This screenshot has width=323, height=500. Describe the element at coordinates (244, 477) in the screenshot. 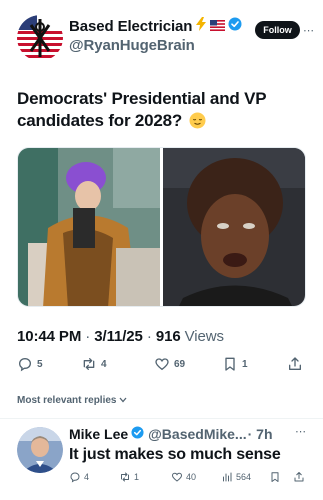

I see `reply-views-count: 564` at that location.